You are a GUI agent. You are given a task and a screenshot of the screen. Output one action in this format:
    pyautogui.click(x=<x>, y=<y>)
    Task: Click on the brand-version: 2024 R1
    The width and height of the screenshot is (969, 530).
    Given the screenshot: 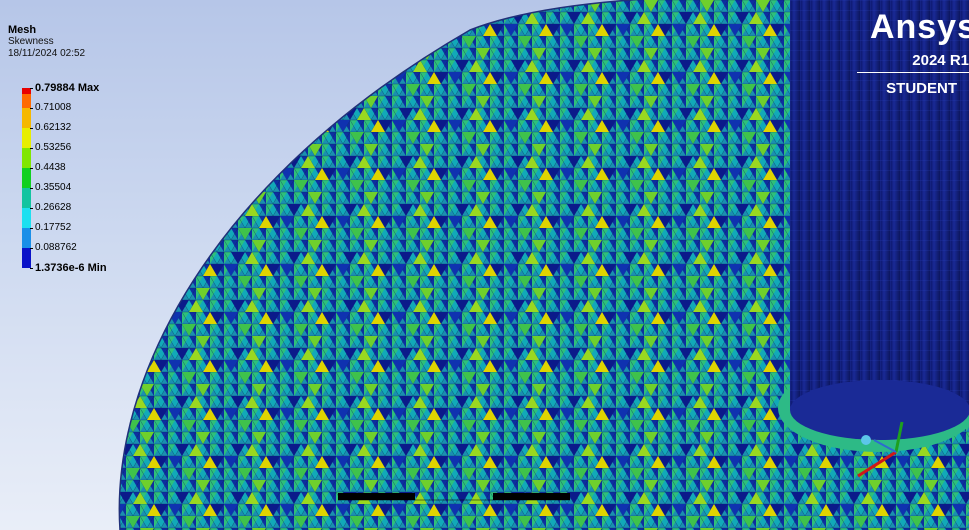 What is the action you would take?
    pyautogui.click(x=940, y=60)
    